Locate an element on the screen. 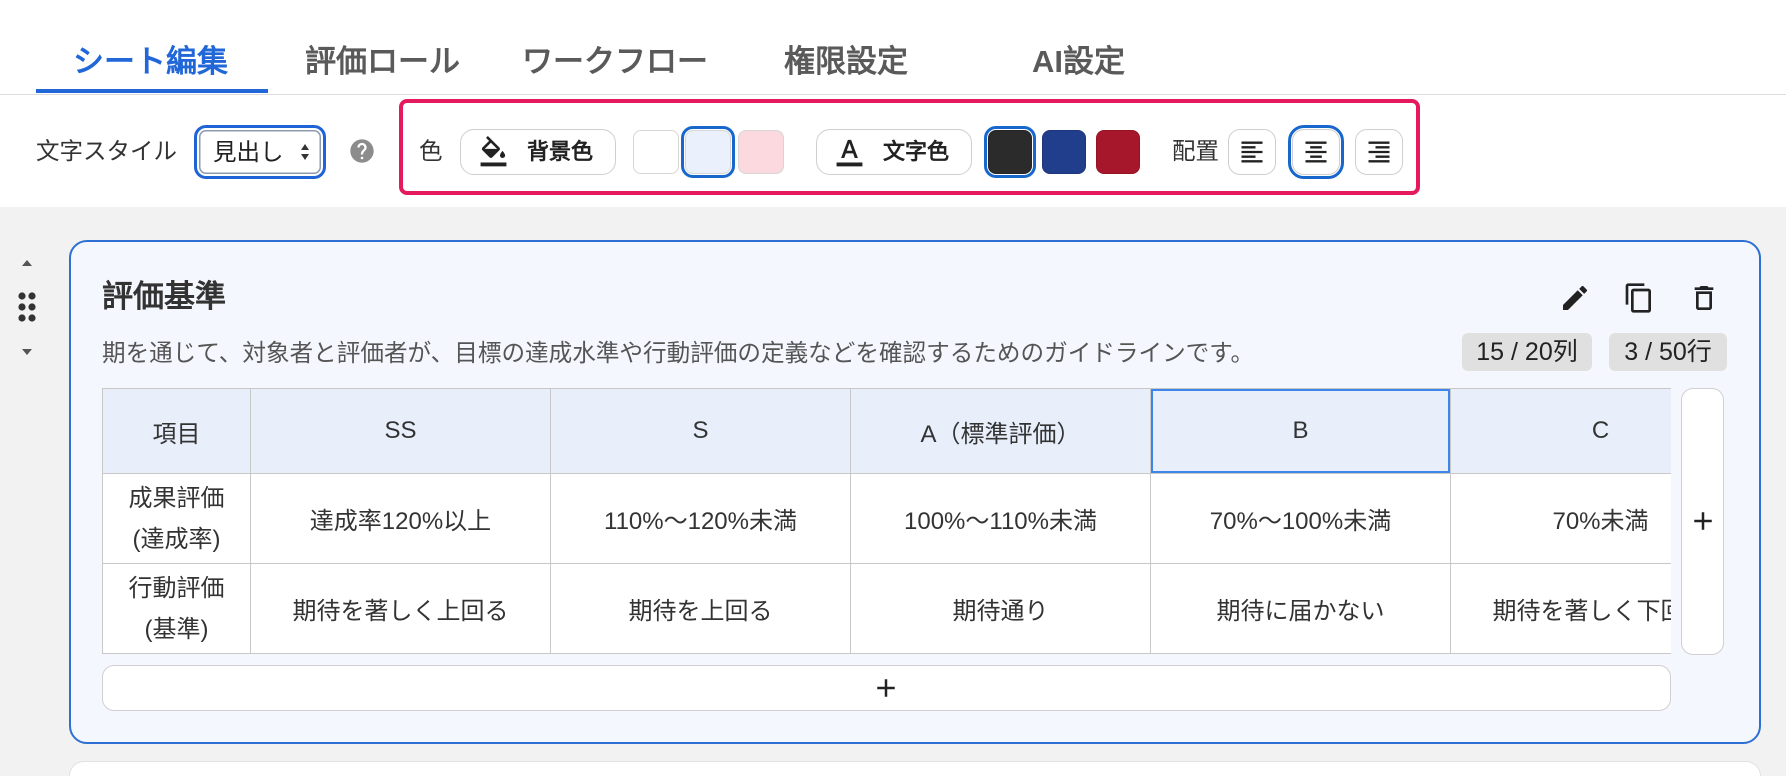 Image resolution: width=1786 pixels, height=776 pixels. row-label-line: 行動評価 is located at coordinates (176, 588).